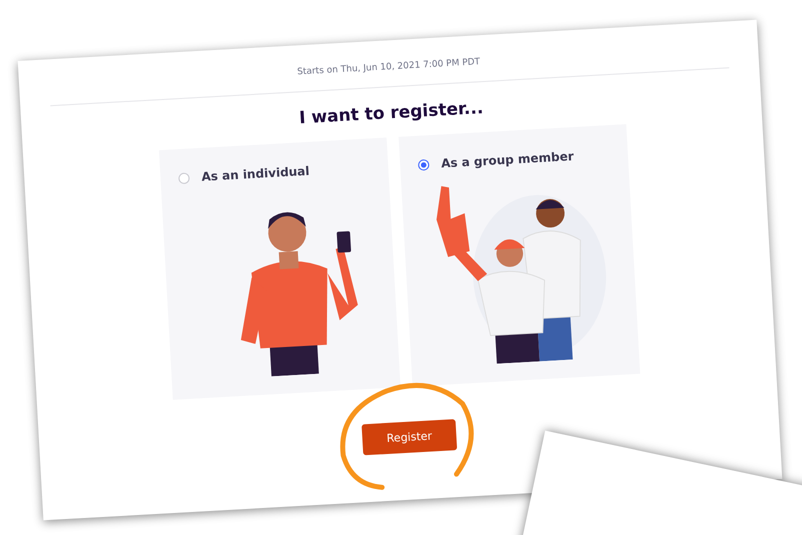 The height and width of the screenshot is (535, 802). Describe the element at coordinates (255, 174) in the screenshot. I see `option-label: As an individual` at that location.